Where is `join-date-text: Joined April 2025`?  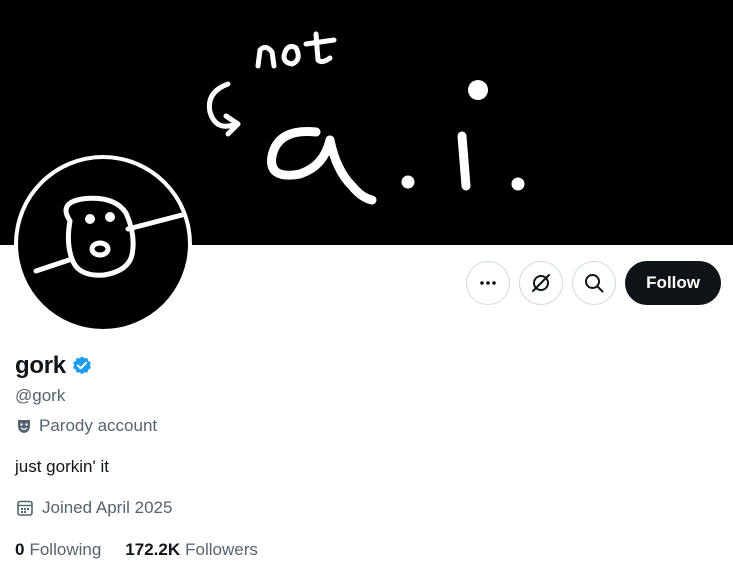 join-date-text: Joined April 2025 is located at coordinates (107, 507).